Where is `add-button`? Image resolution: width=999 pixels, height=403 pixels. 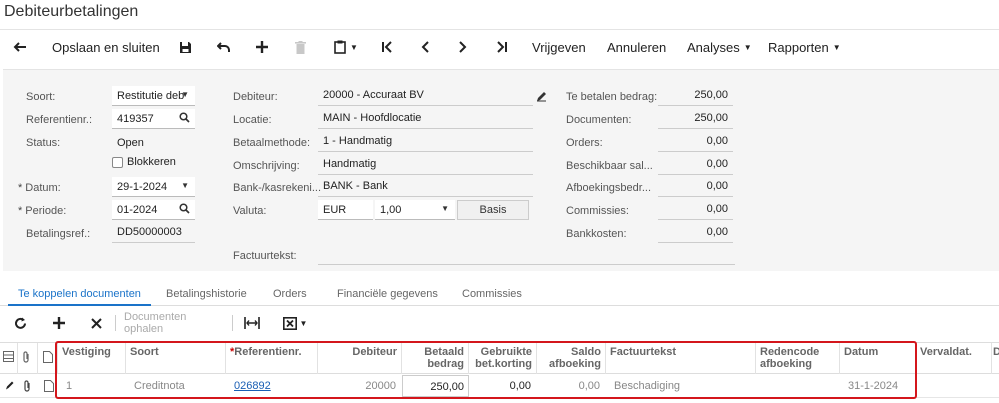 add-button is located at coordinates (262, 47).